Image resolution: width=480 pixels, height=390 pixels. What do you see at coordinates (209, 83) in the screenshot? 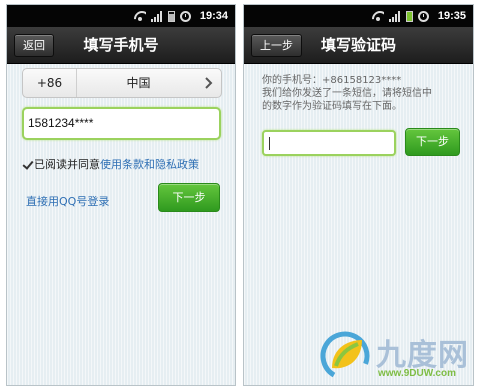
I see `chevron-right-icon` at bounding box center [209, 83].